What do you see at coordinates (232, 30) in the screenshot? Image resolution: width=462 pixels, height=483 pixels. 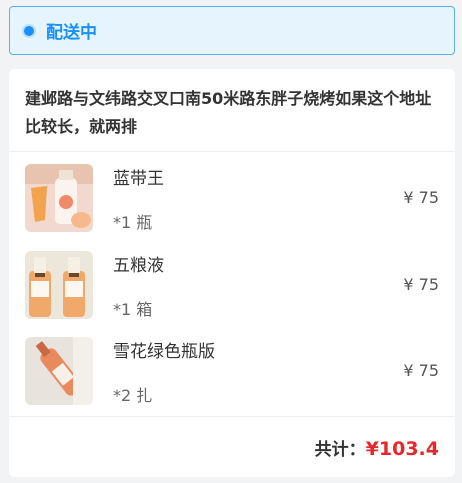 I see `order-status-banner: 配送中` at bounding box center [232, 30].